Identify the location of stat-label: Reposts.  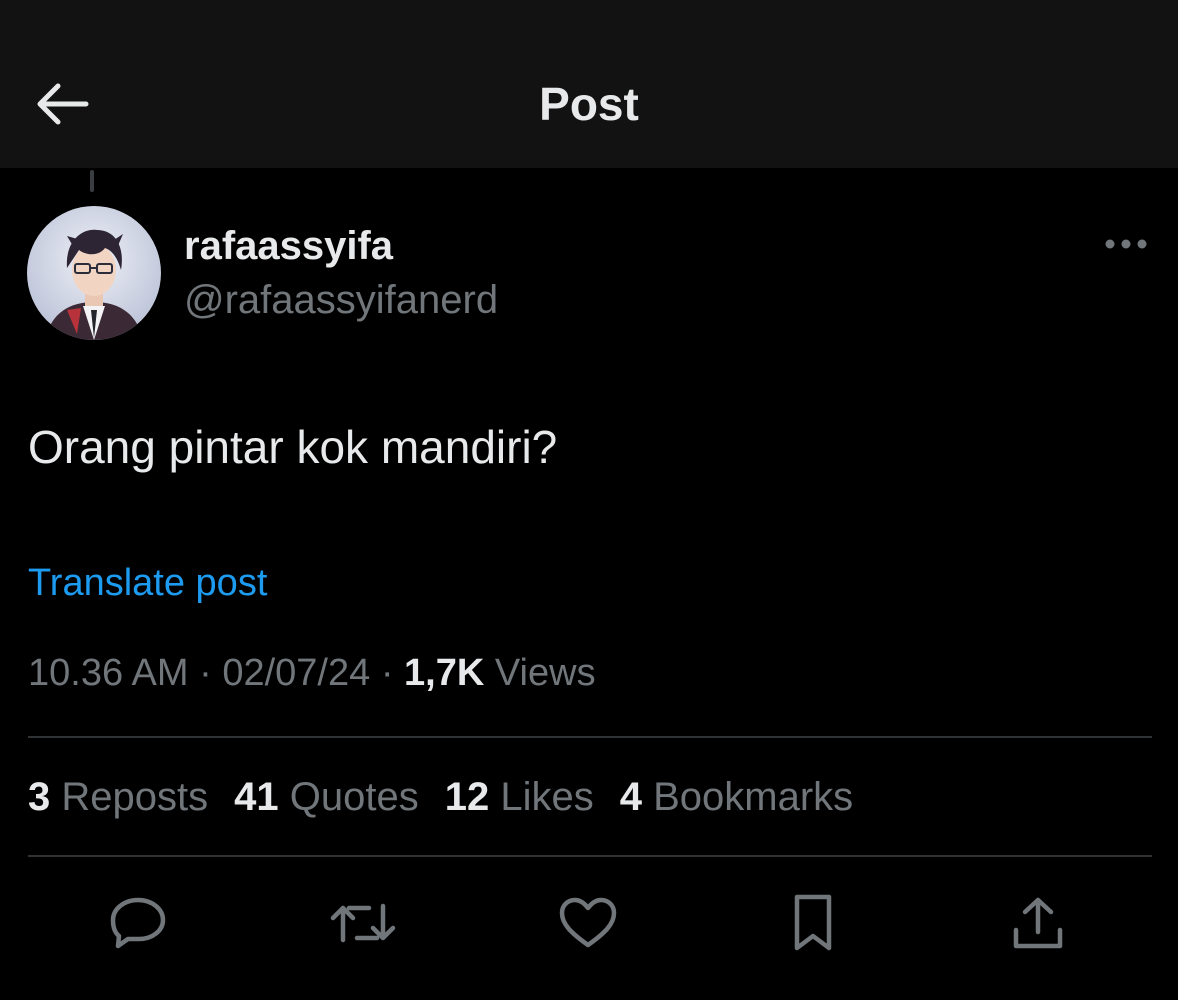
(135, 797).